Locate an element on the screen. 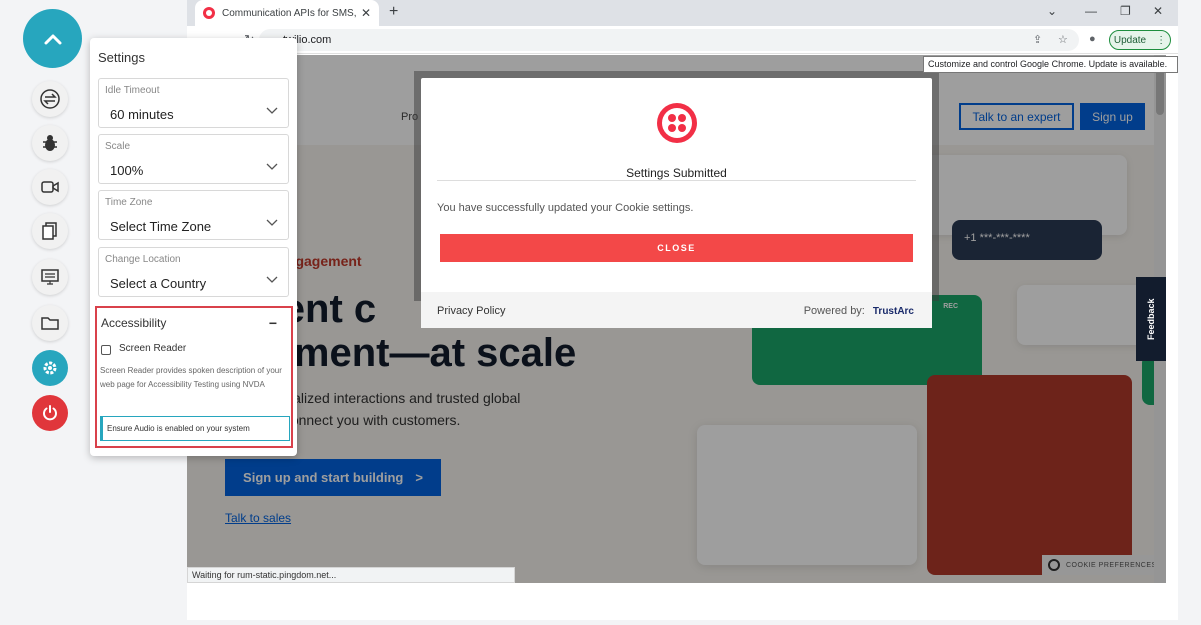  update-label: Update is located at coordinates (1130, 40).